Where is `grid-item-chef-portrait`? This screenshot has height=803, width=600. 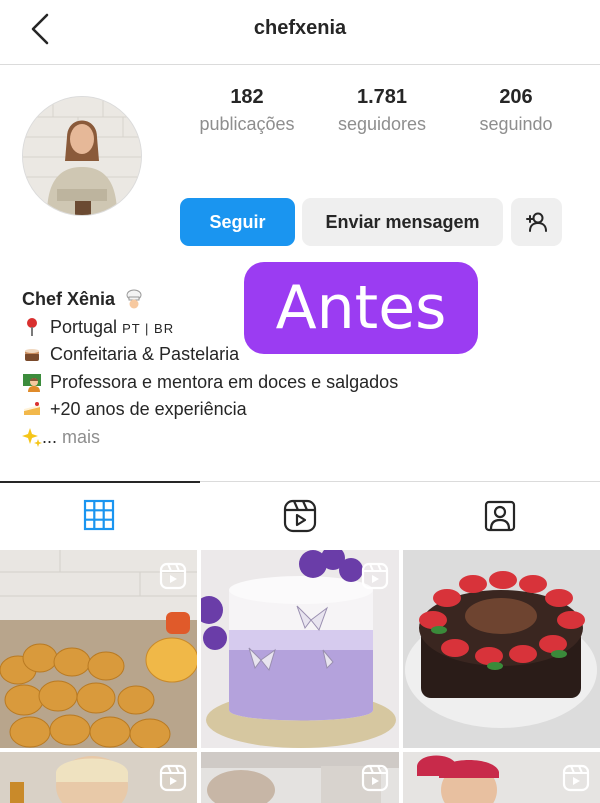
grid-item-chef-portrait is located at coordinates (98, 777).